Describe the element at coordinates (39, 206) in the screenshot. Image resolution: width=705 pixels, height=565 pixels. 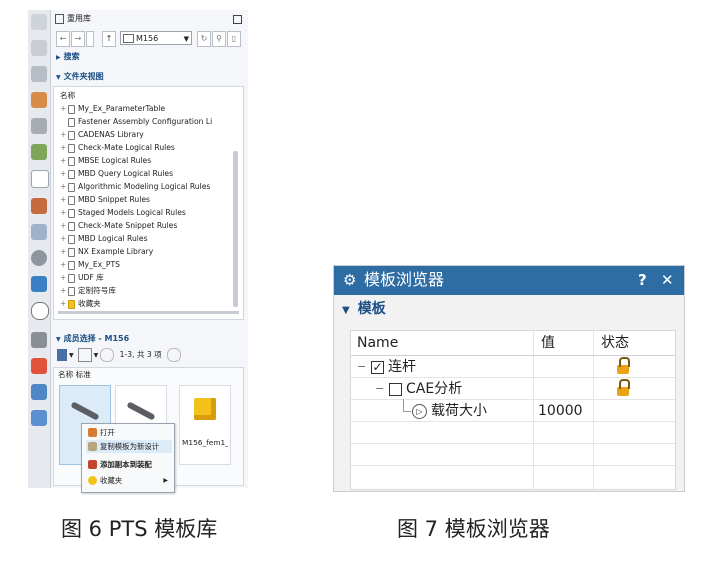
I see `hd3d-icon` at that location.